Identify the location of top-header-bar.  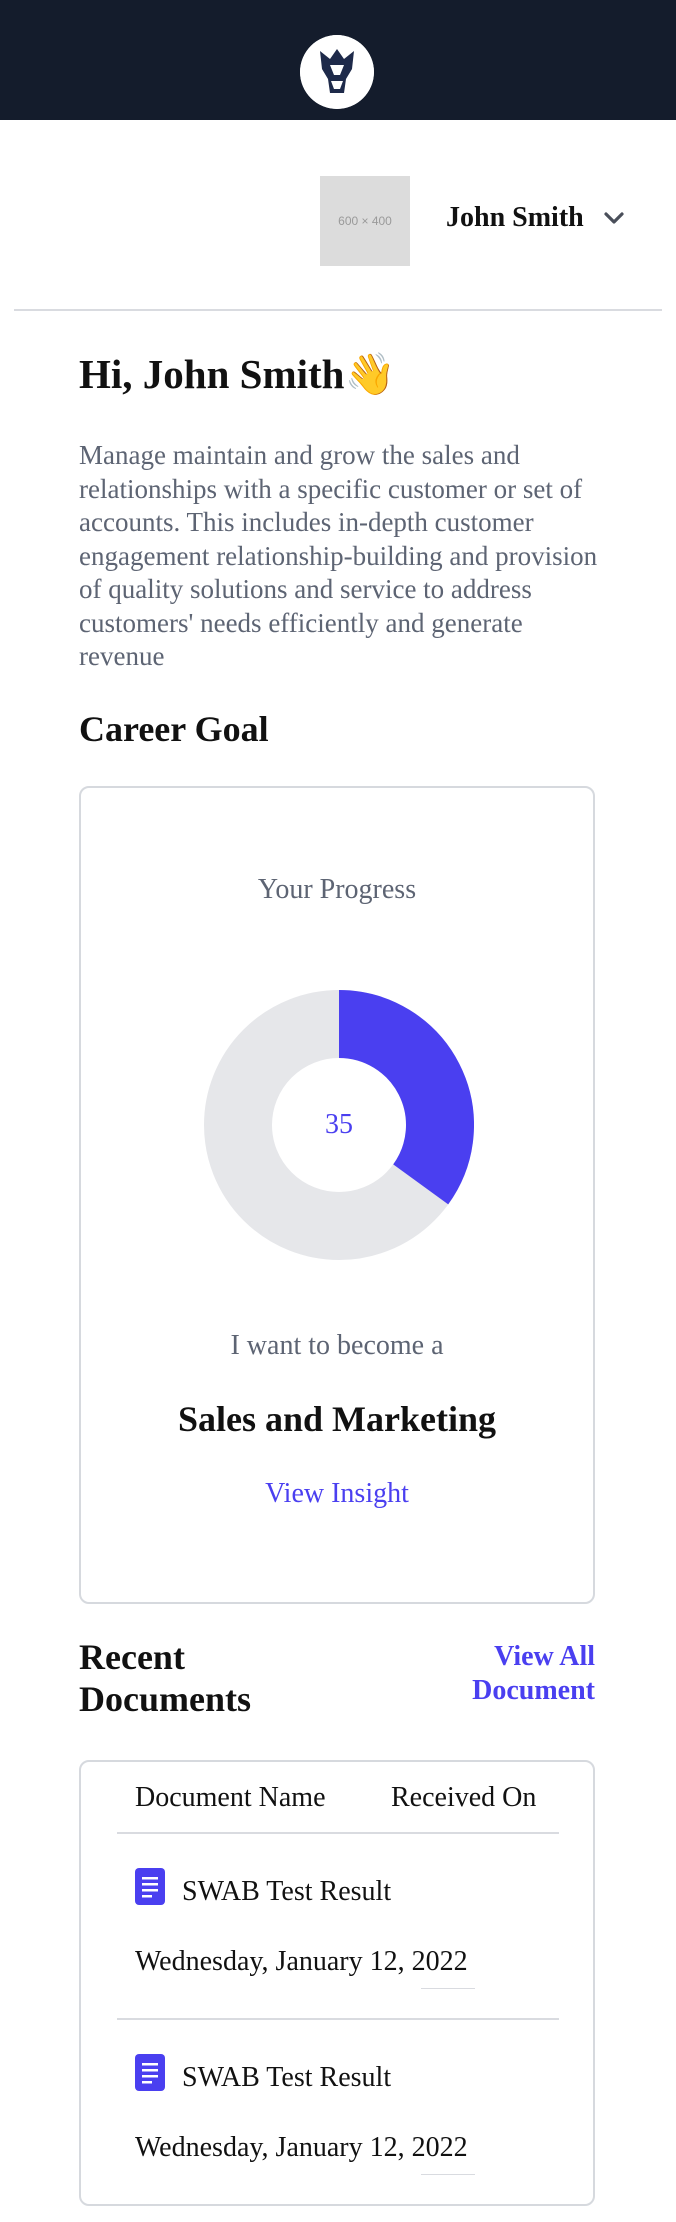
(338, 60).